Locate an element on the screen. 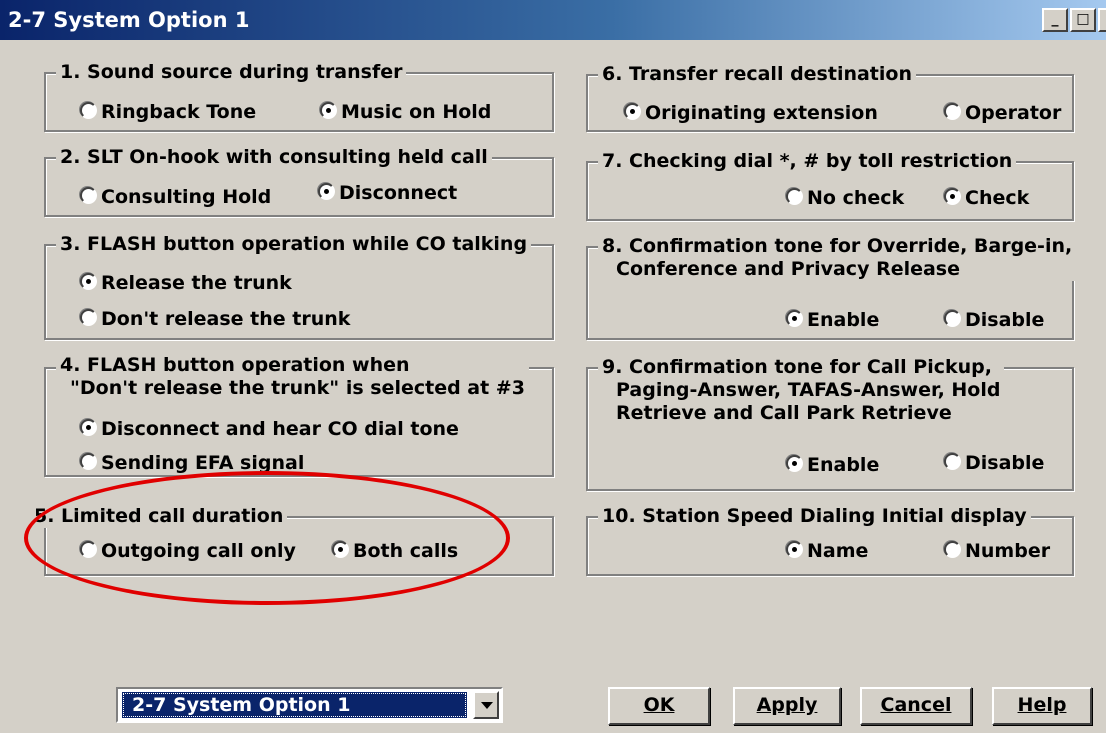 The image size is (1112, 733). group-limited-call-duration-legend: 5. Limited call duration is located at coordinates (159, 516).